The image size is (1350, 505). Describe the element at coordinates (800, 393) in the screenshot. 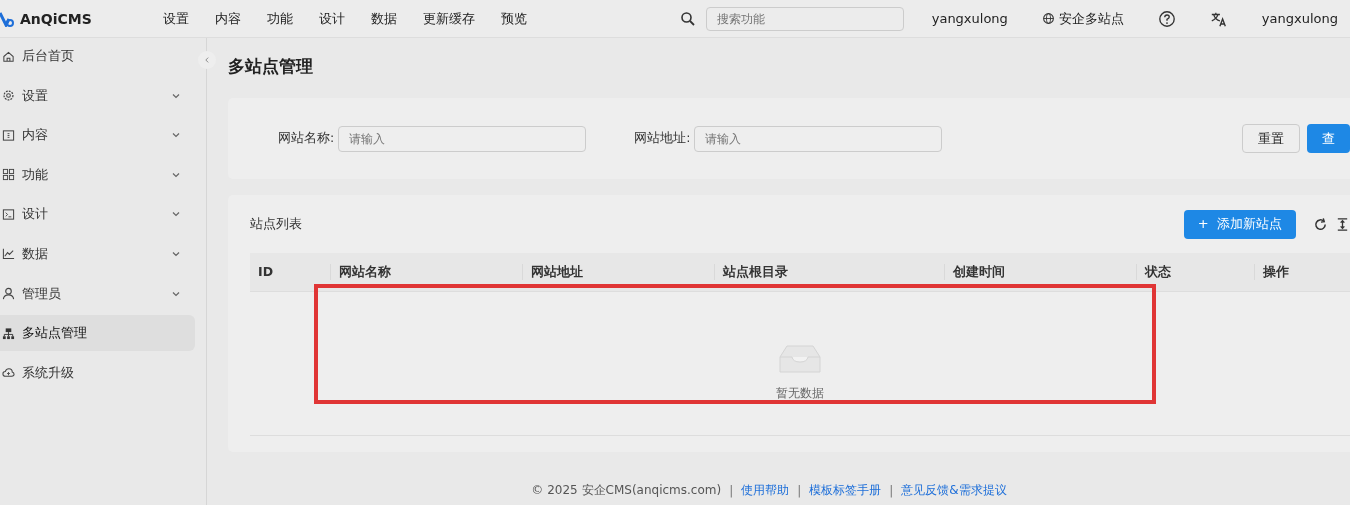

I see `empty-message: 暂无数据` at that location.